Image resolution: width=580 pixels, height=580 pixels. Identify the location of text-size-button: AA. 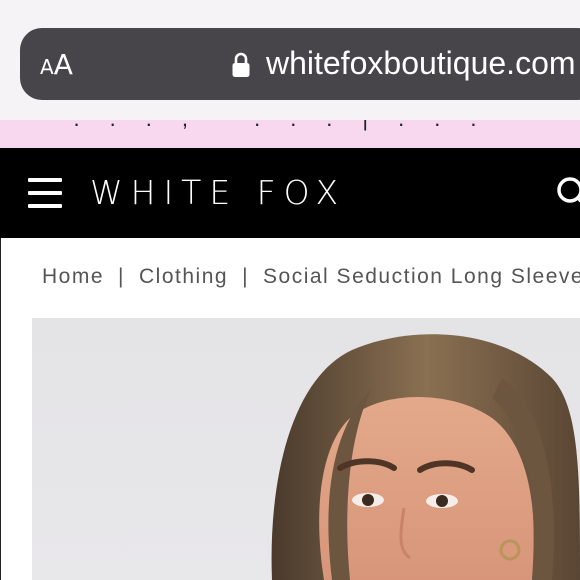
(56, 64).